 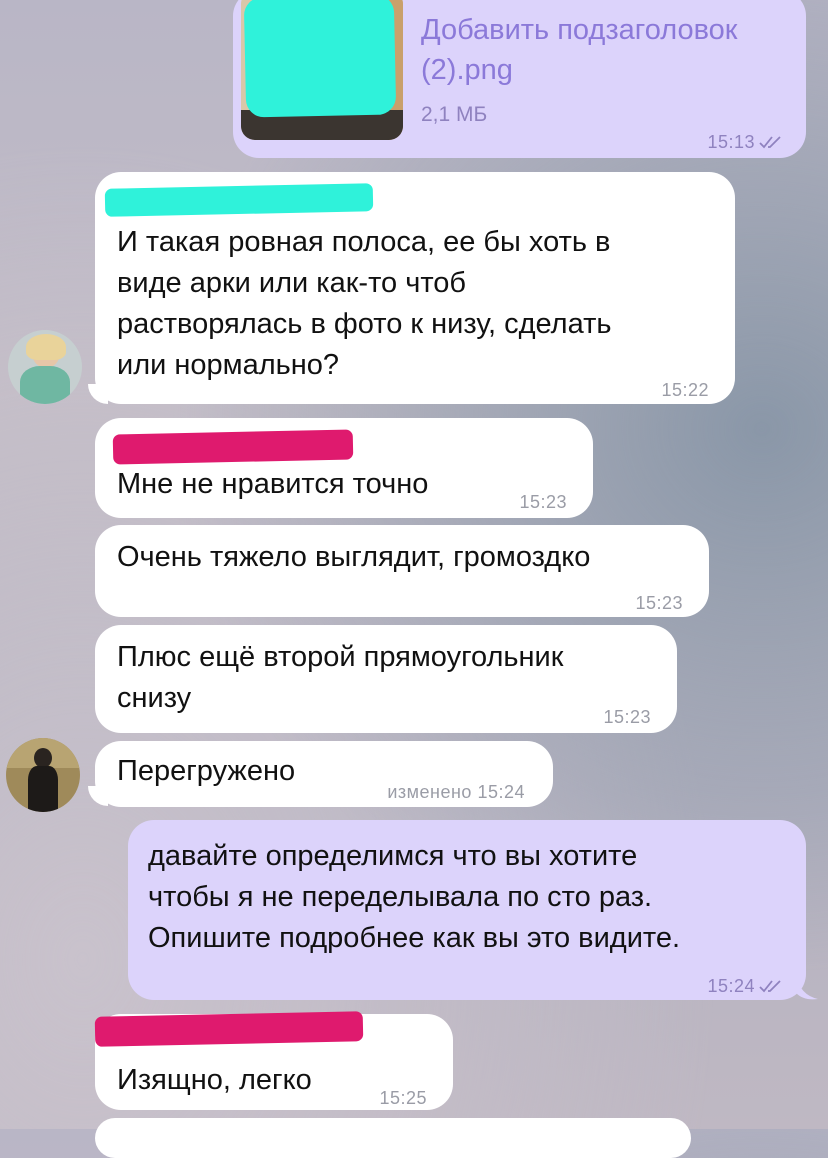 What do you see at coordinates (807, 987) in the screenshot?
I see `bubble-tail` at bounding box center [807, 987].